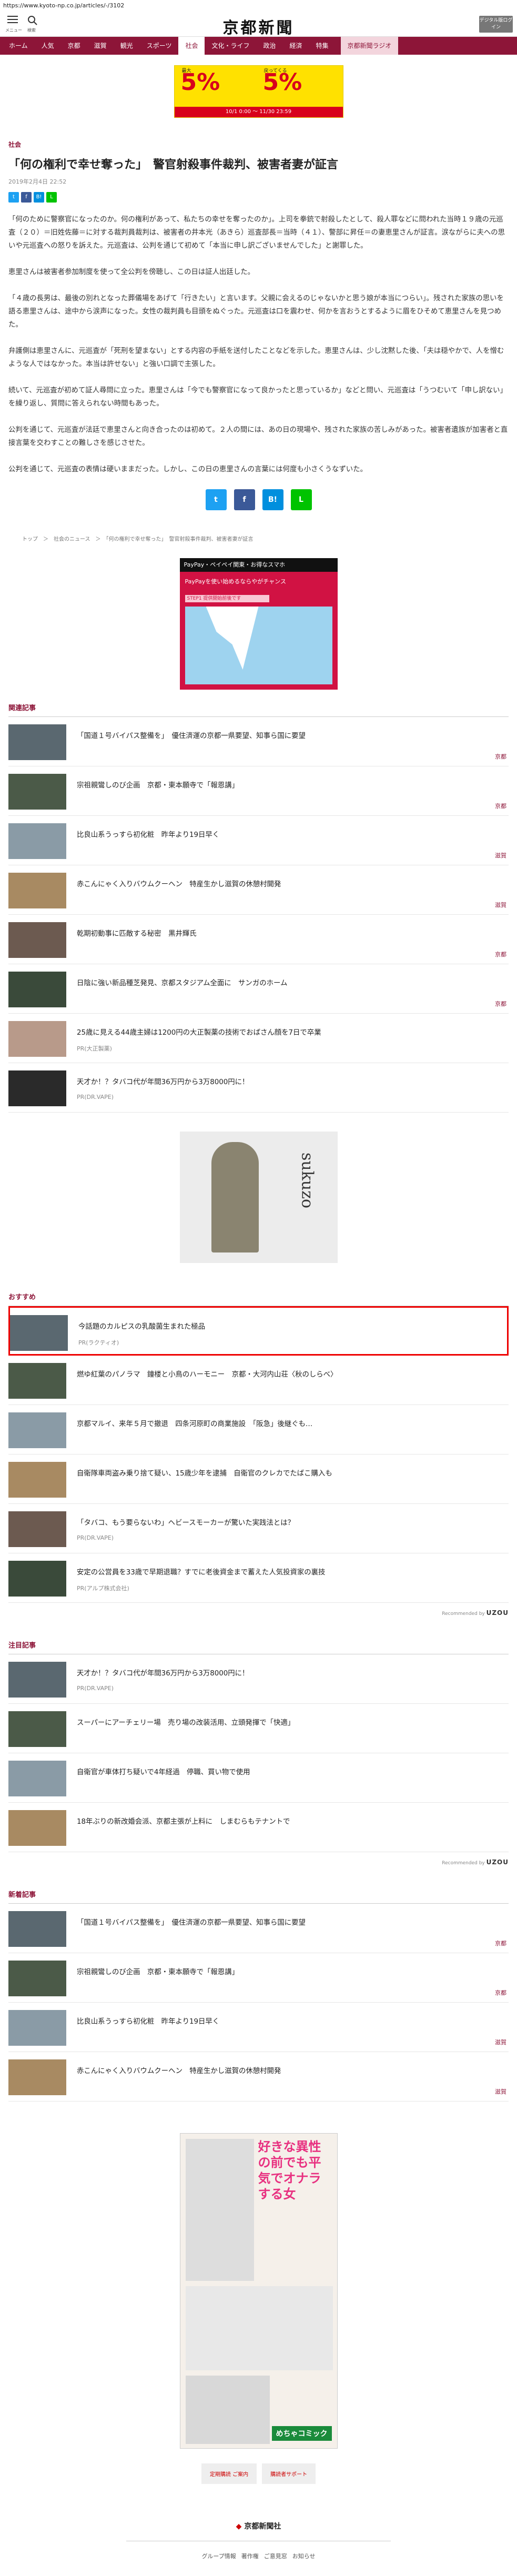 This screenshot has height=2576, width=517. What do you see at coordinates (258, 840) in the screenshot?
I see `list-item: 比良山系うっすら初化粧 昨年より19日早く 滋賀` at bounding box center [258, 840].